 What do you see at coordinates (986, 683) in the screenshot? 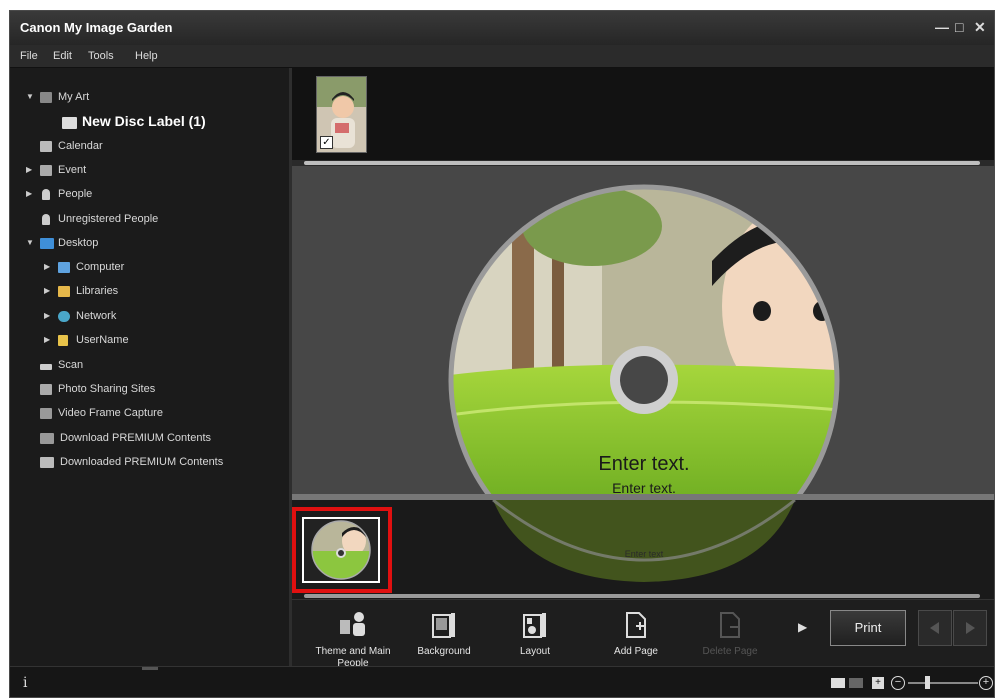
I see `zoom-in-icon: +` at bounding box center [986, 683].